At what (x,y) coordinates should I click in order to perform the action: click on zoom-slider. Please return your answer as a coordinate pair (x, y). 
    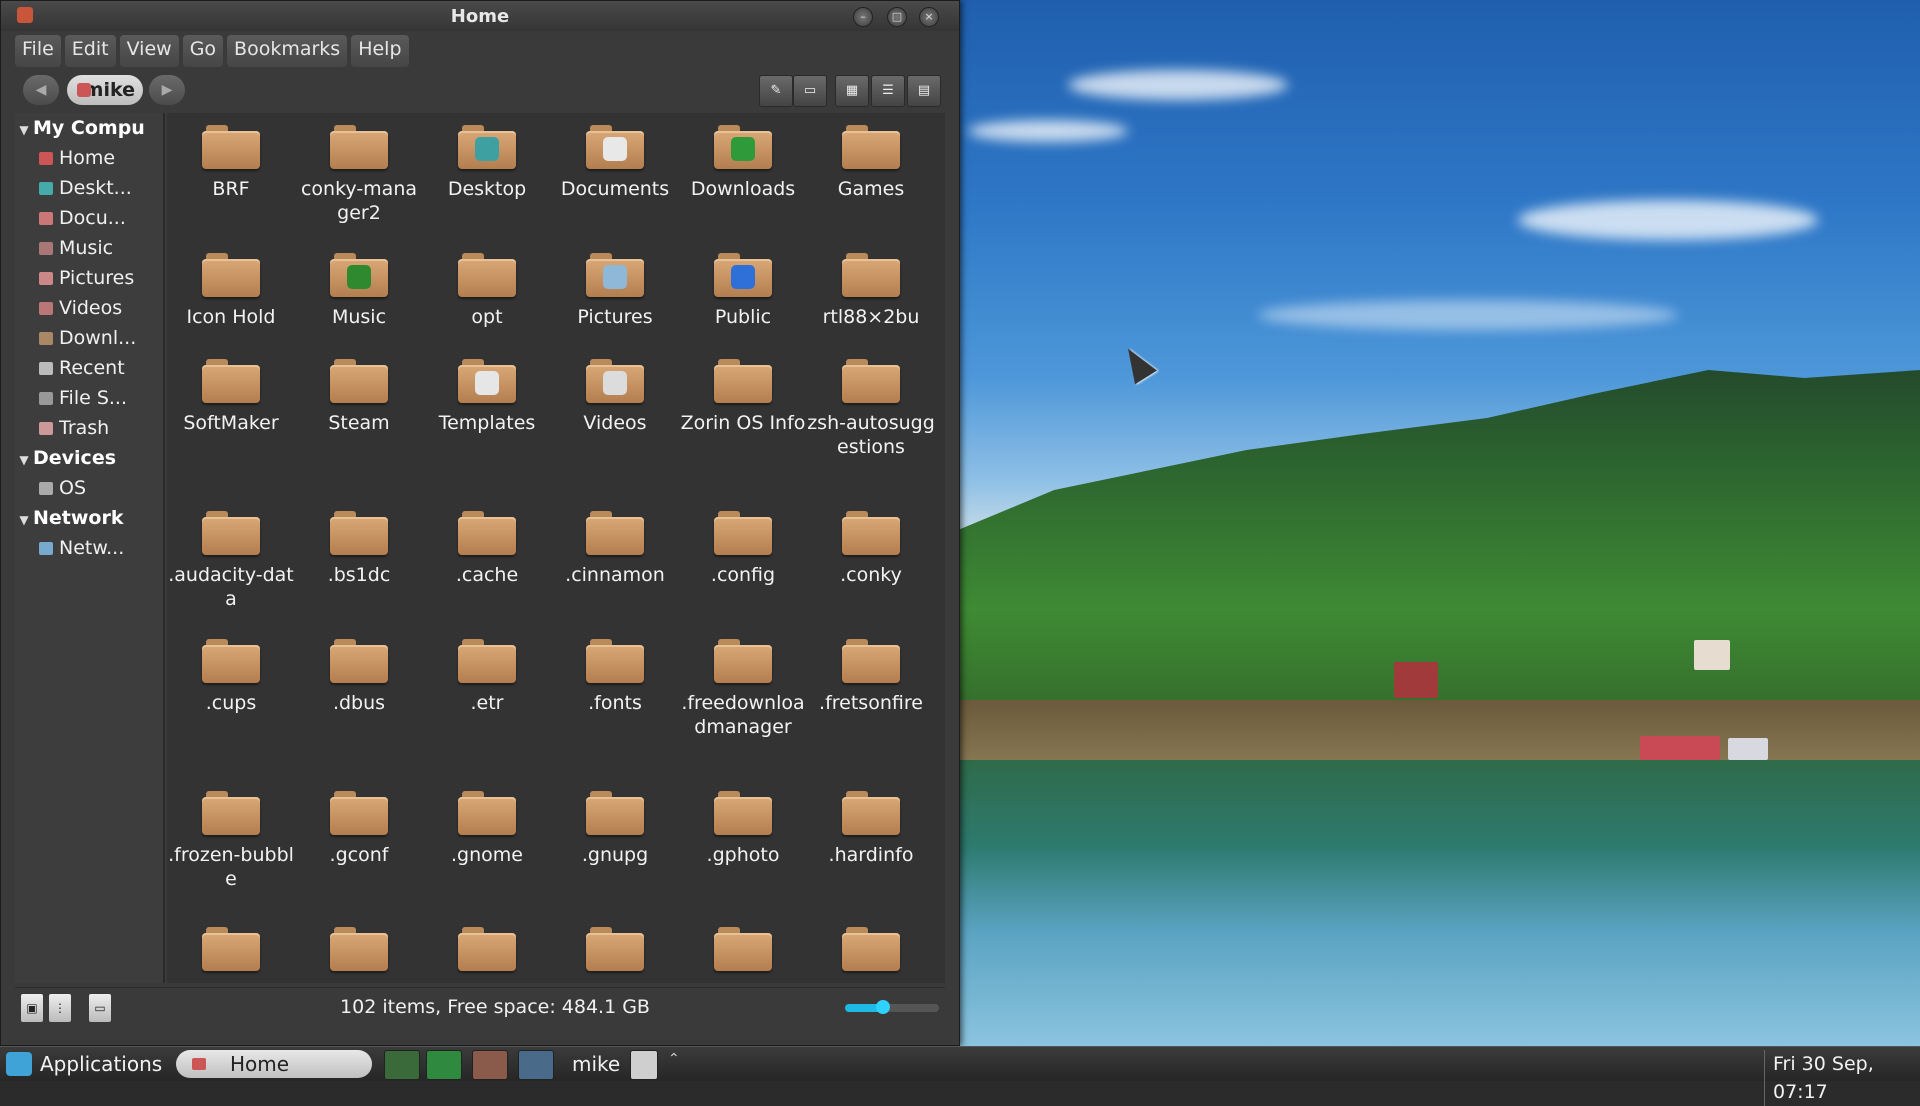
    Looking at the image, I should click on (892, 1007).